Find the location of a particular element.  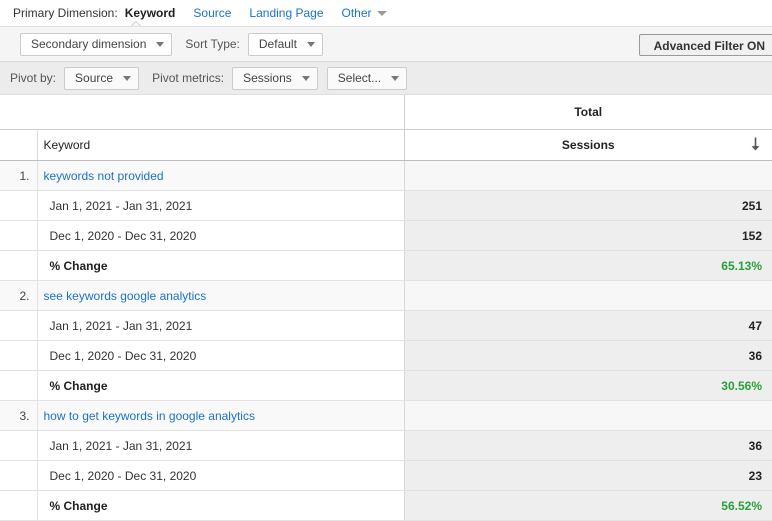

change-value: 65.13% is located at coordinates (588, 265).